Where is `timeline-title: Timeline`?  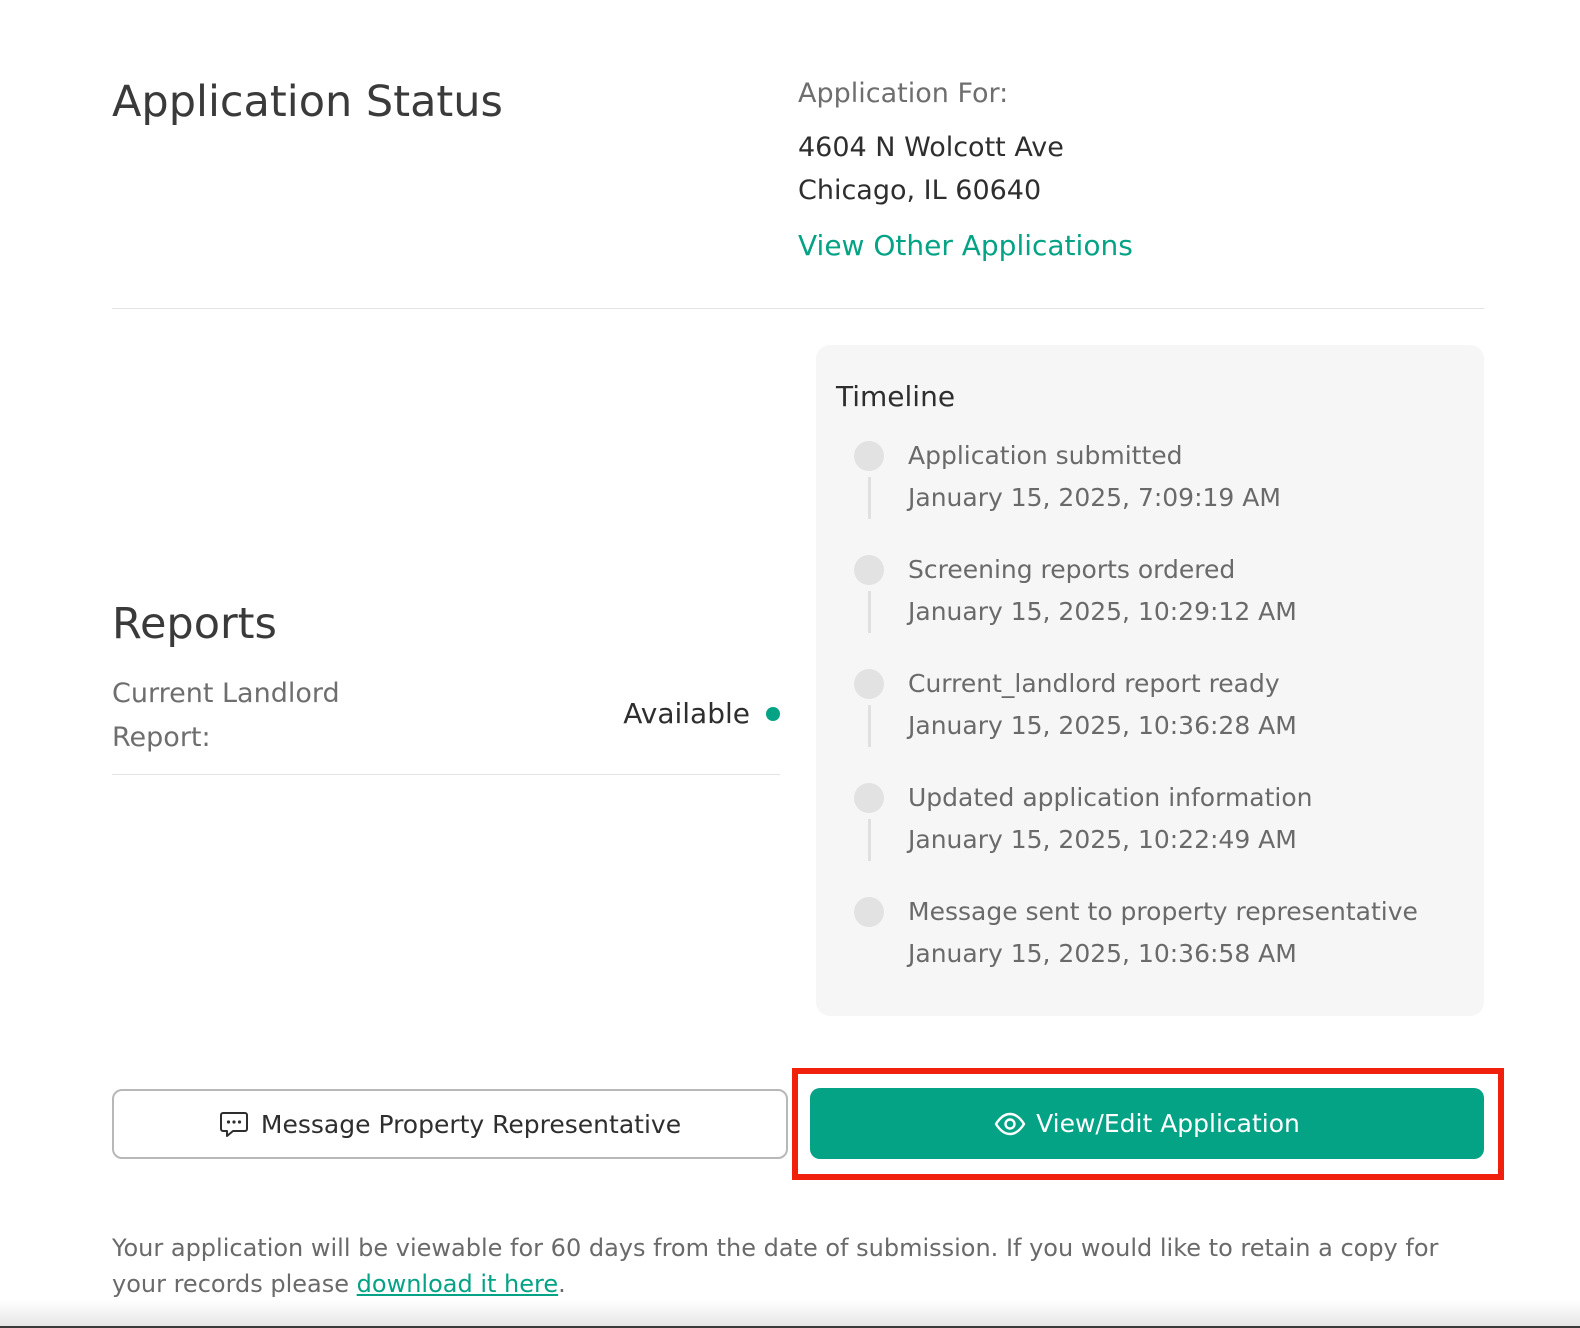 timeline-title: Timeline is located at coordinates (896, 396).